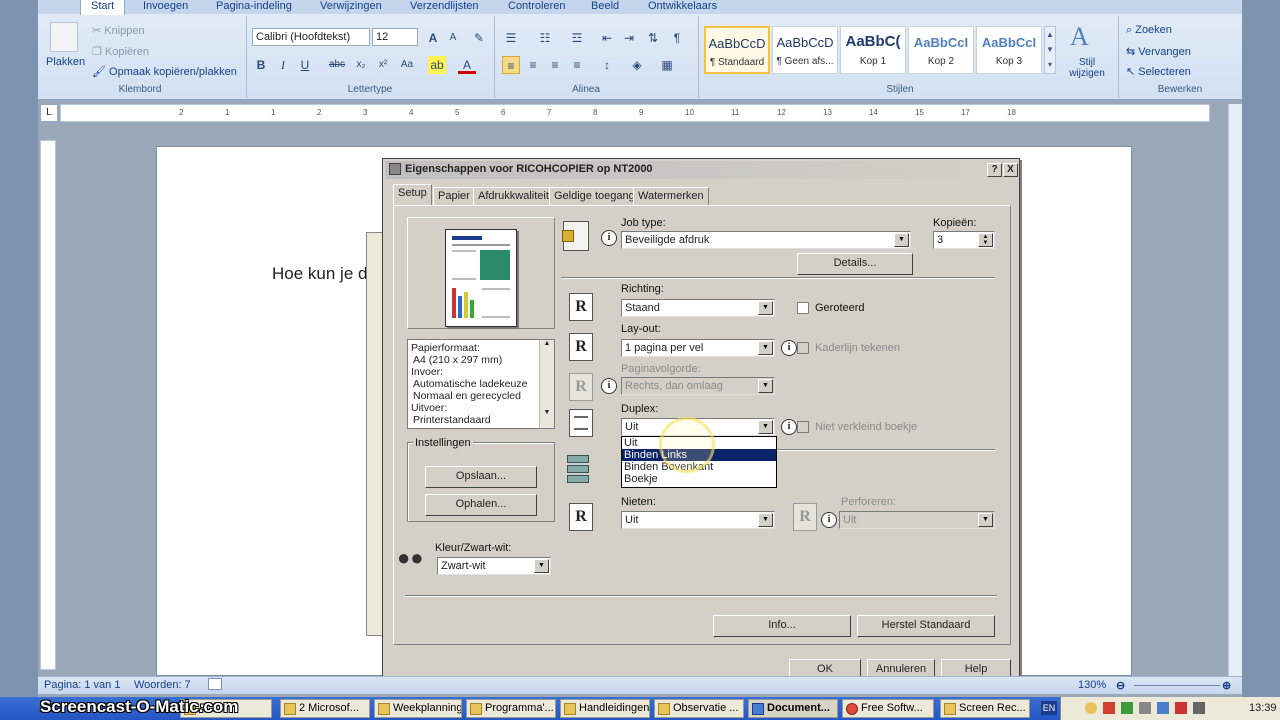  Describe the element at coordinates (49, 113) in the screenshot. I see `tab-selector: L` at that location.